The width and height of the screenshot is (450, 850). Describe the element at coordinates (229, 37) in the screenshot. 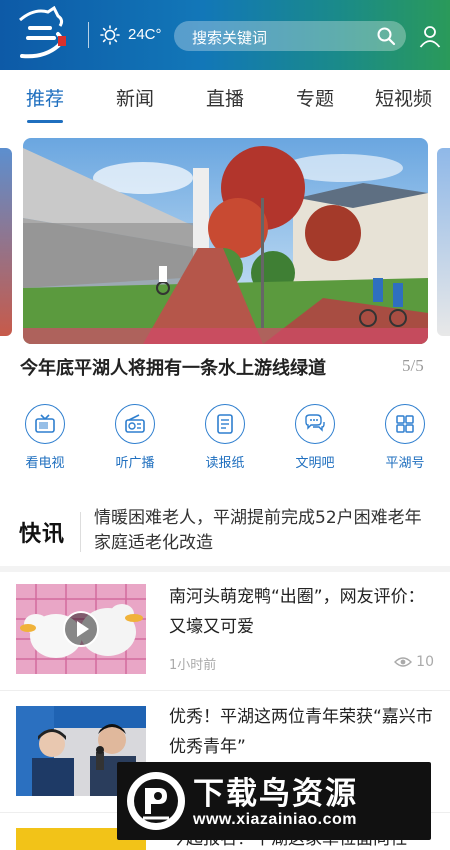

I see `search-input: 搜索关键词` at that location.